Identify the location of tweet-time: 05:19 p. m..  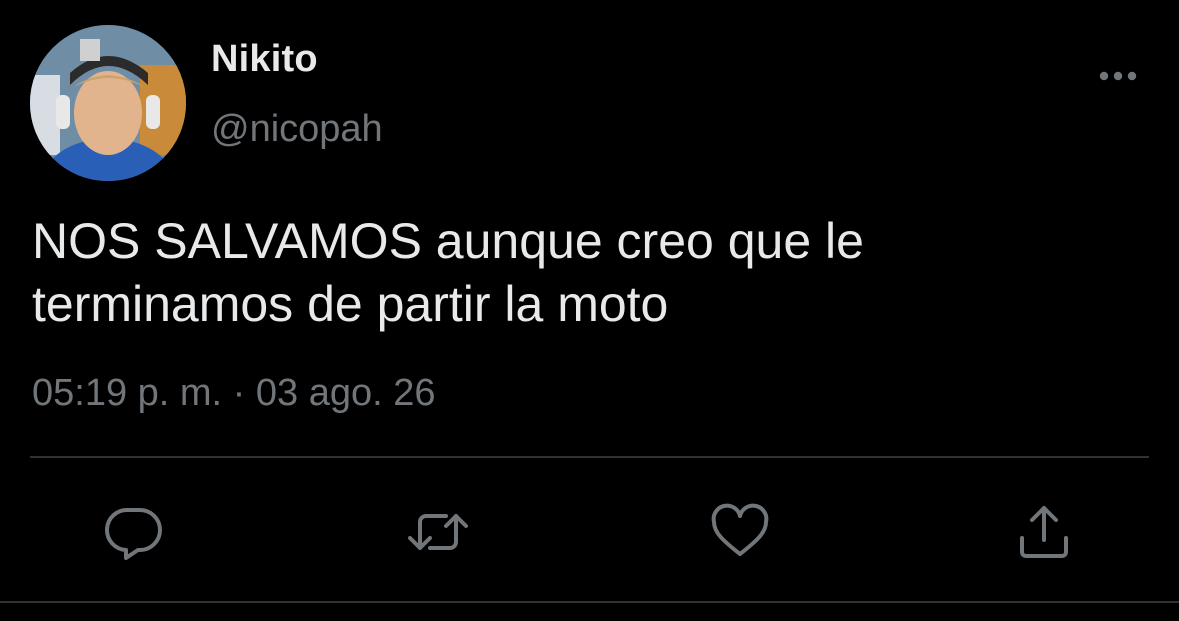
(127, 393).